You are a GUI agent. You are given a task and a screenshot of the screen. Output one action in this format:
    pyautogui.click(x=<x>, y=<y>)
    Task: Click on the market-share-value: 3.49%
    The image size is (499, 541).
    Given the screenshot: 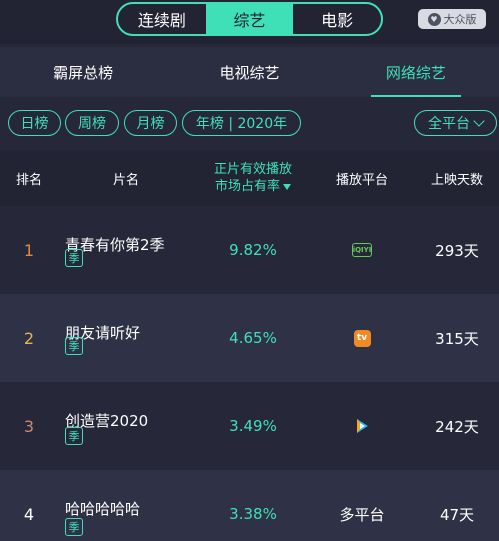 What is the action you would take?
    pyautogui.click(x=253, y=426)
    